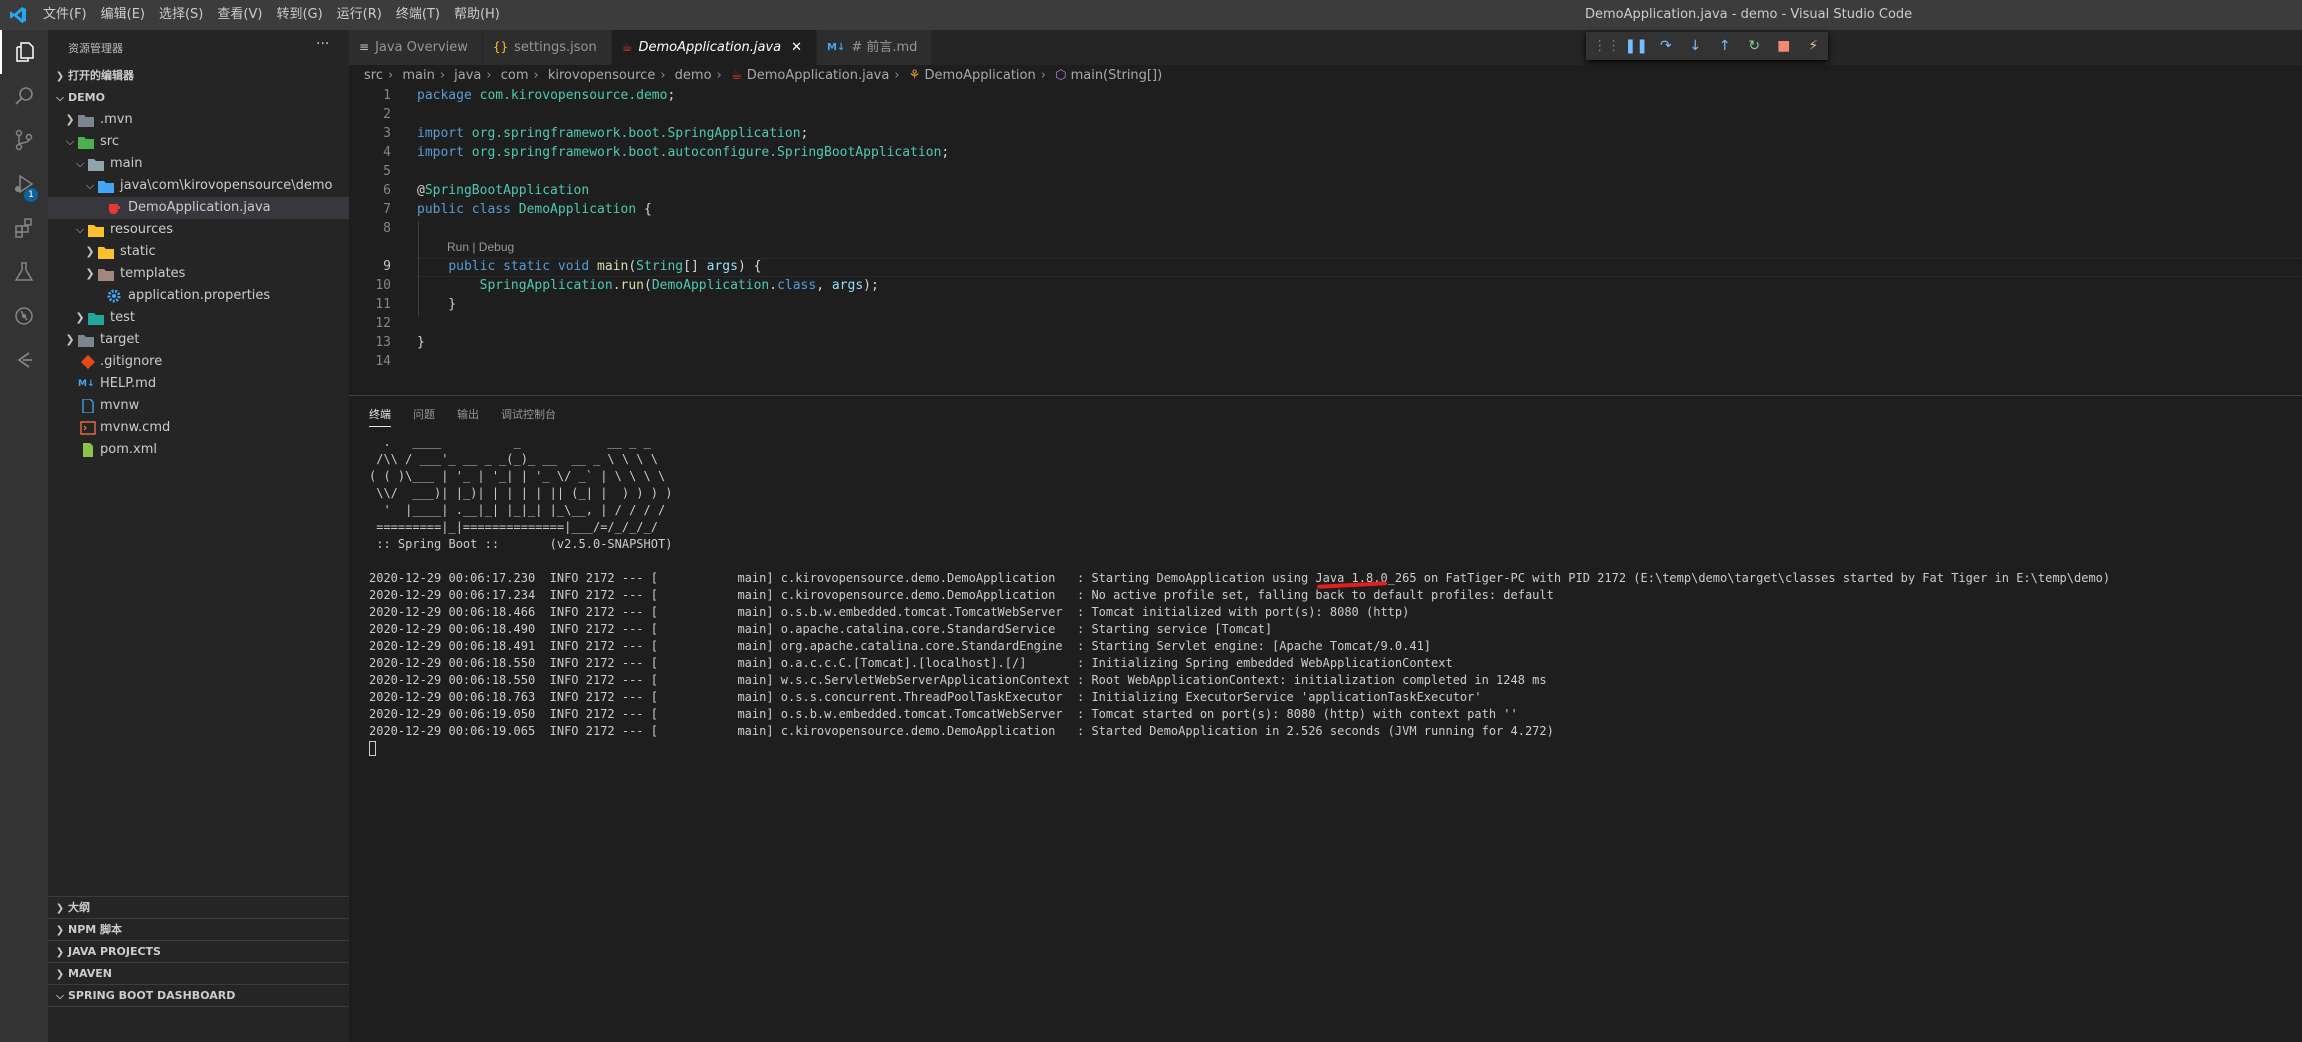 This screenshot has height=1042, width=2302. I want to click on git-file-icon, so click(88, 362).